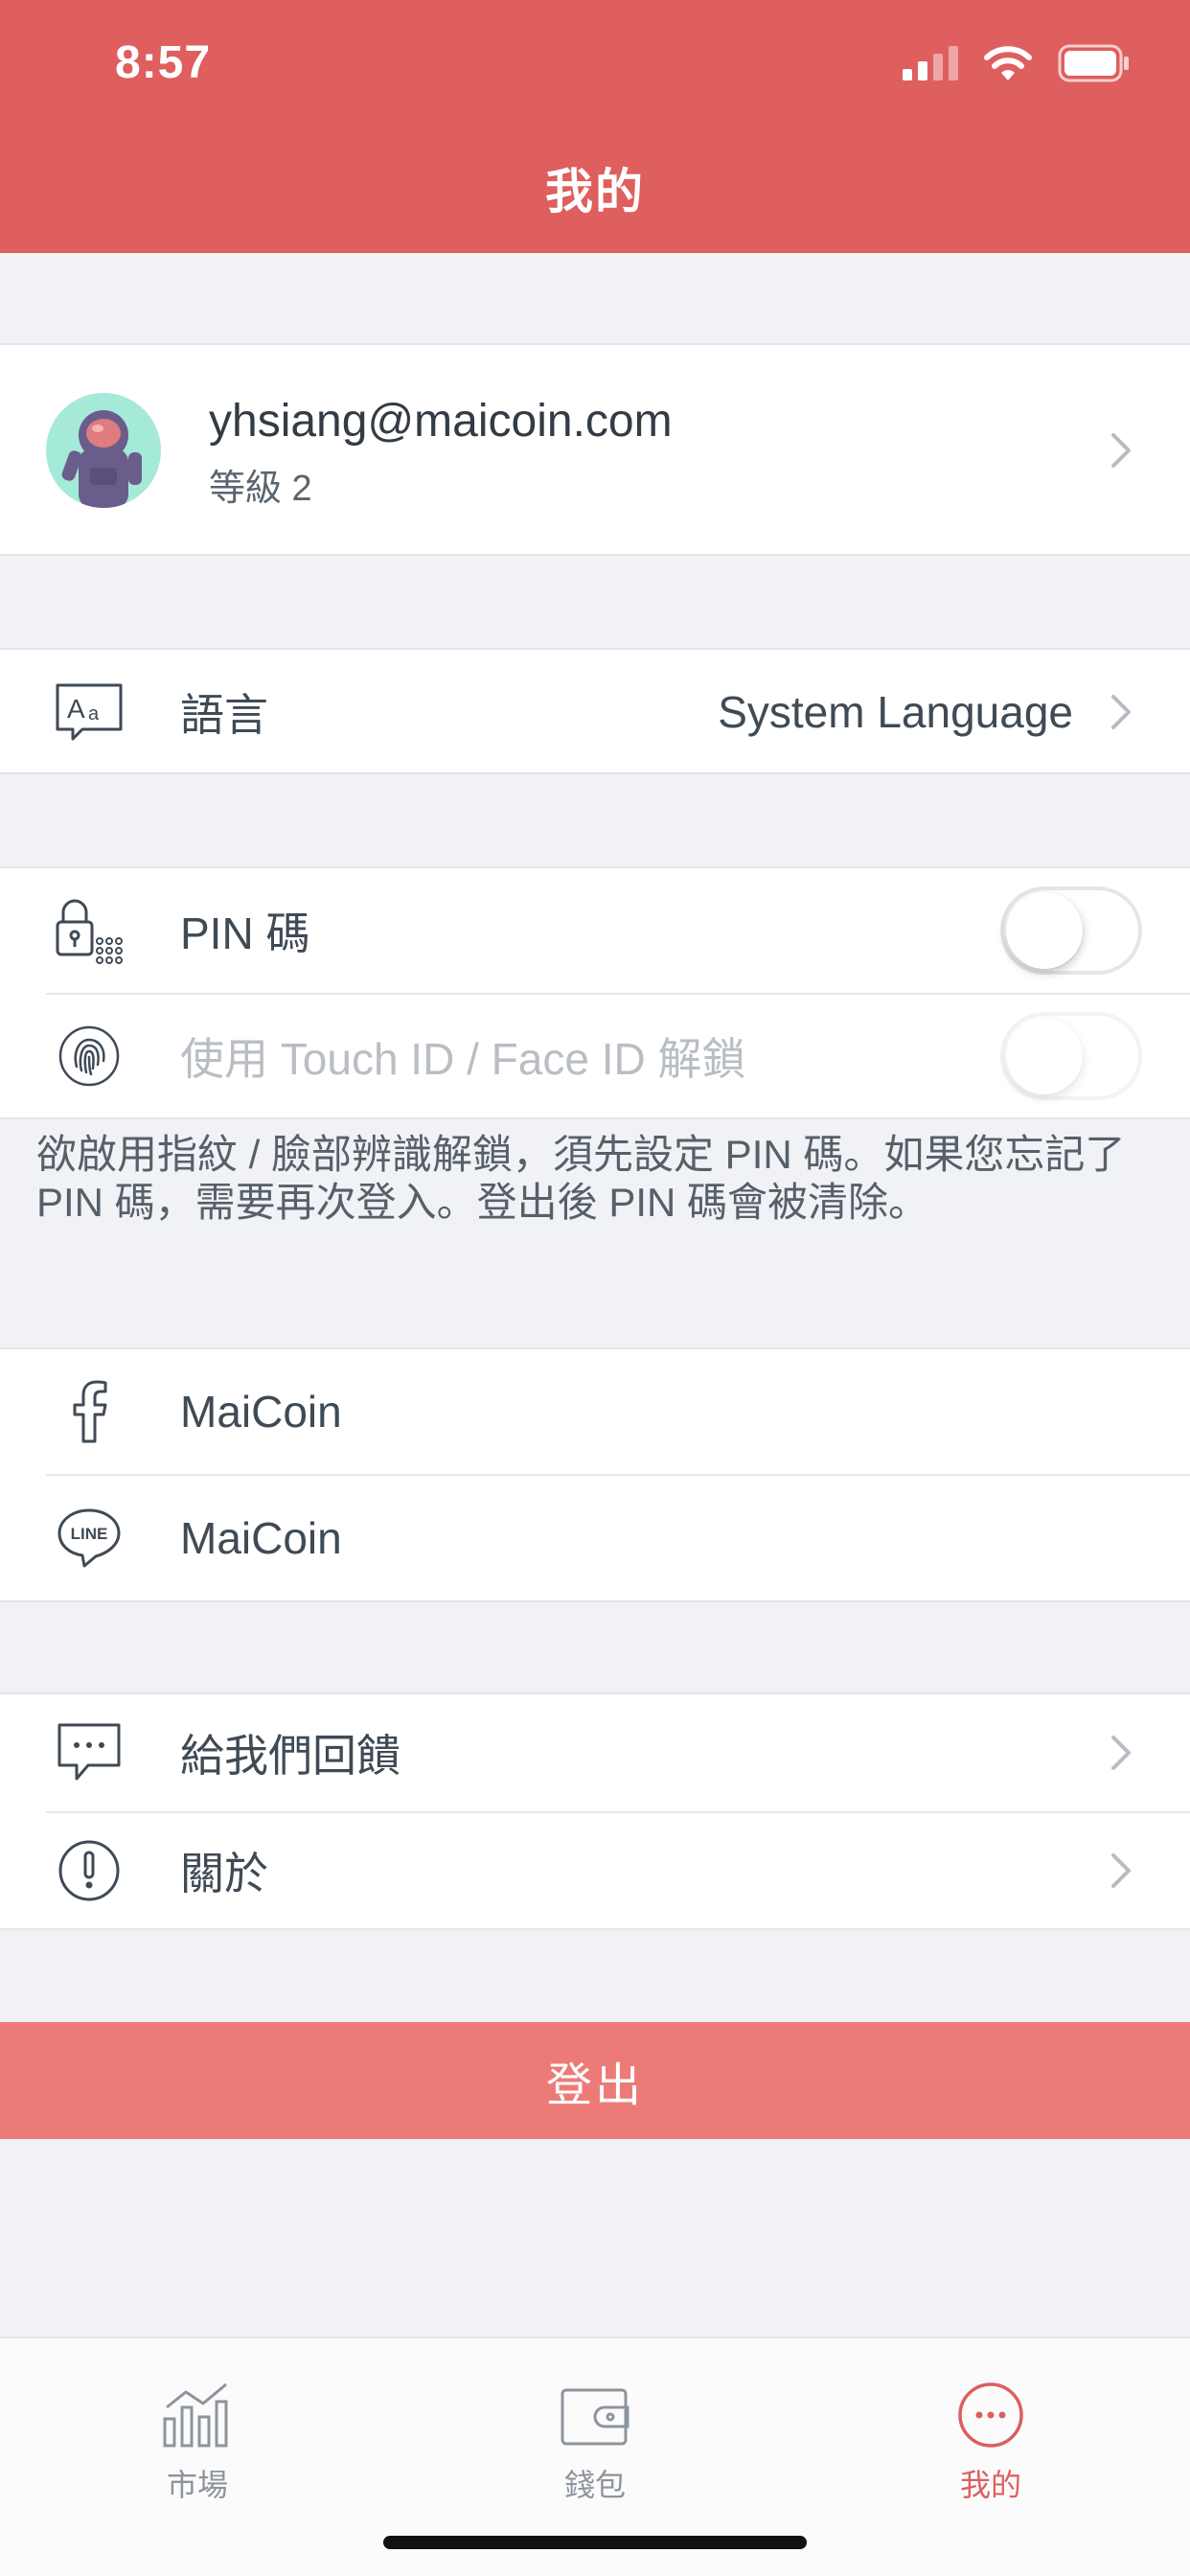 The height and width of the screenshot is (2576, 1190). Describe the element at coordinates (261, 1538) in the screenshot. I see `line-label: MaiCoin` at that location.